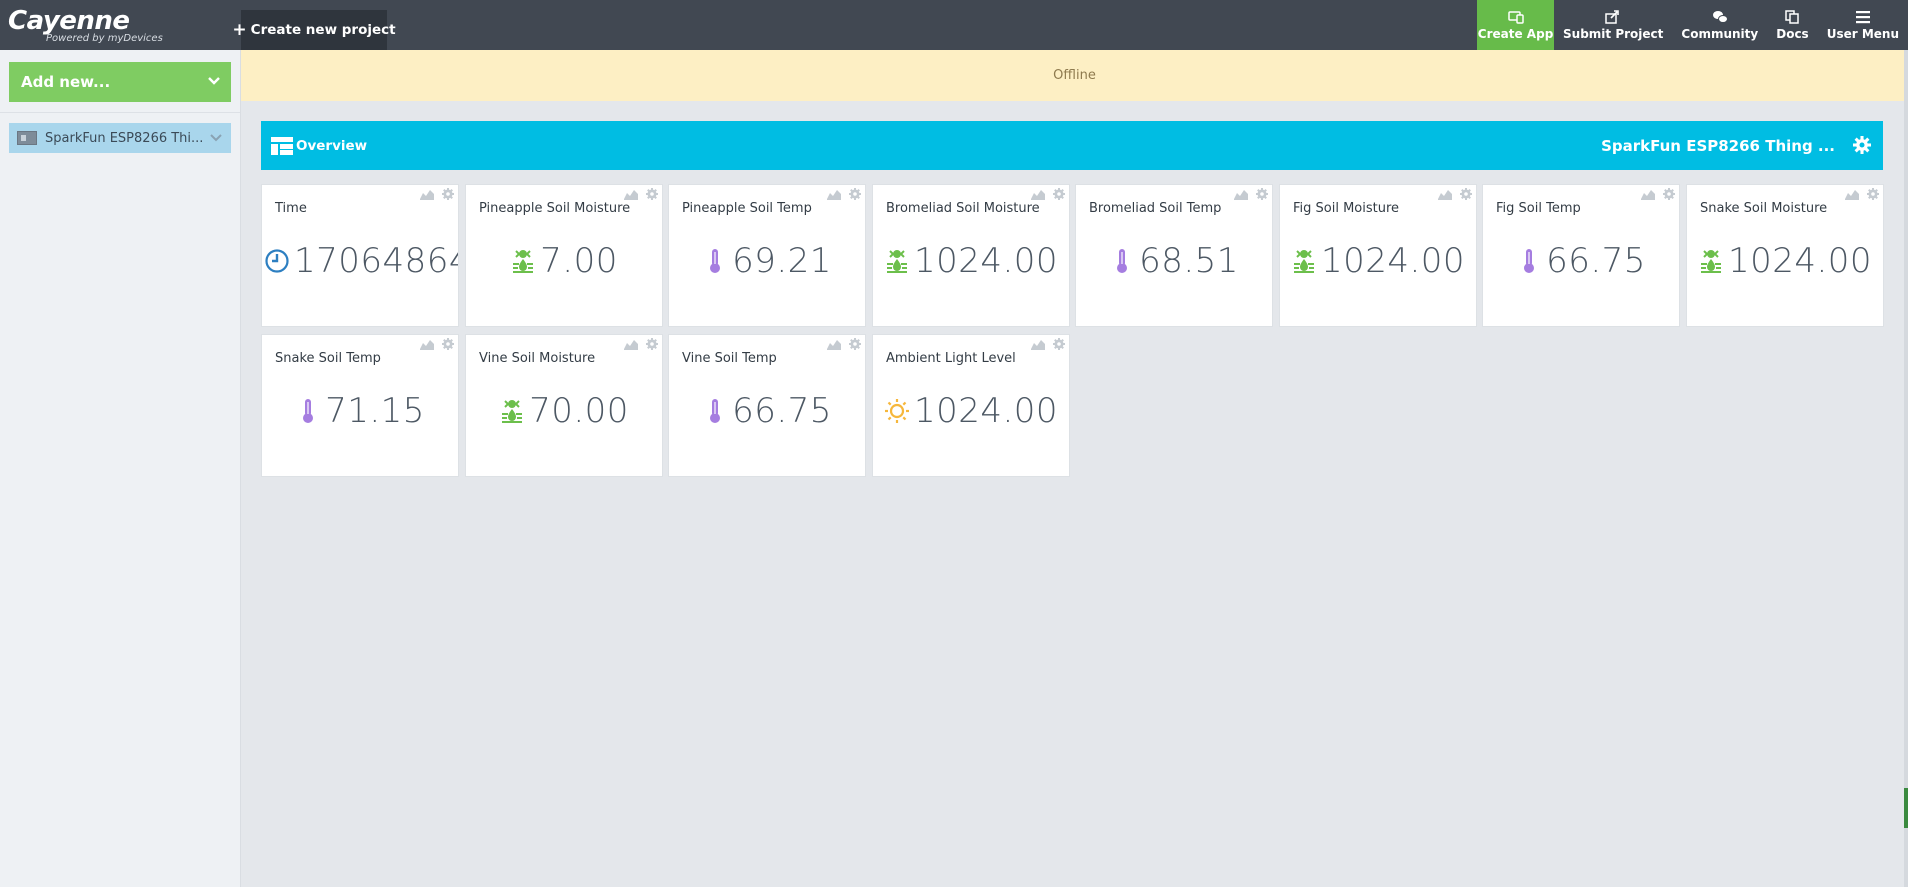  Describe the element at coordinates (1719, 25) in the screenshot. I see `community-button: Community` at that location.